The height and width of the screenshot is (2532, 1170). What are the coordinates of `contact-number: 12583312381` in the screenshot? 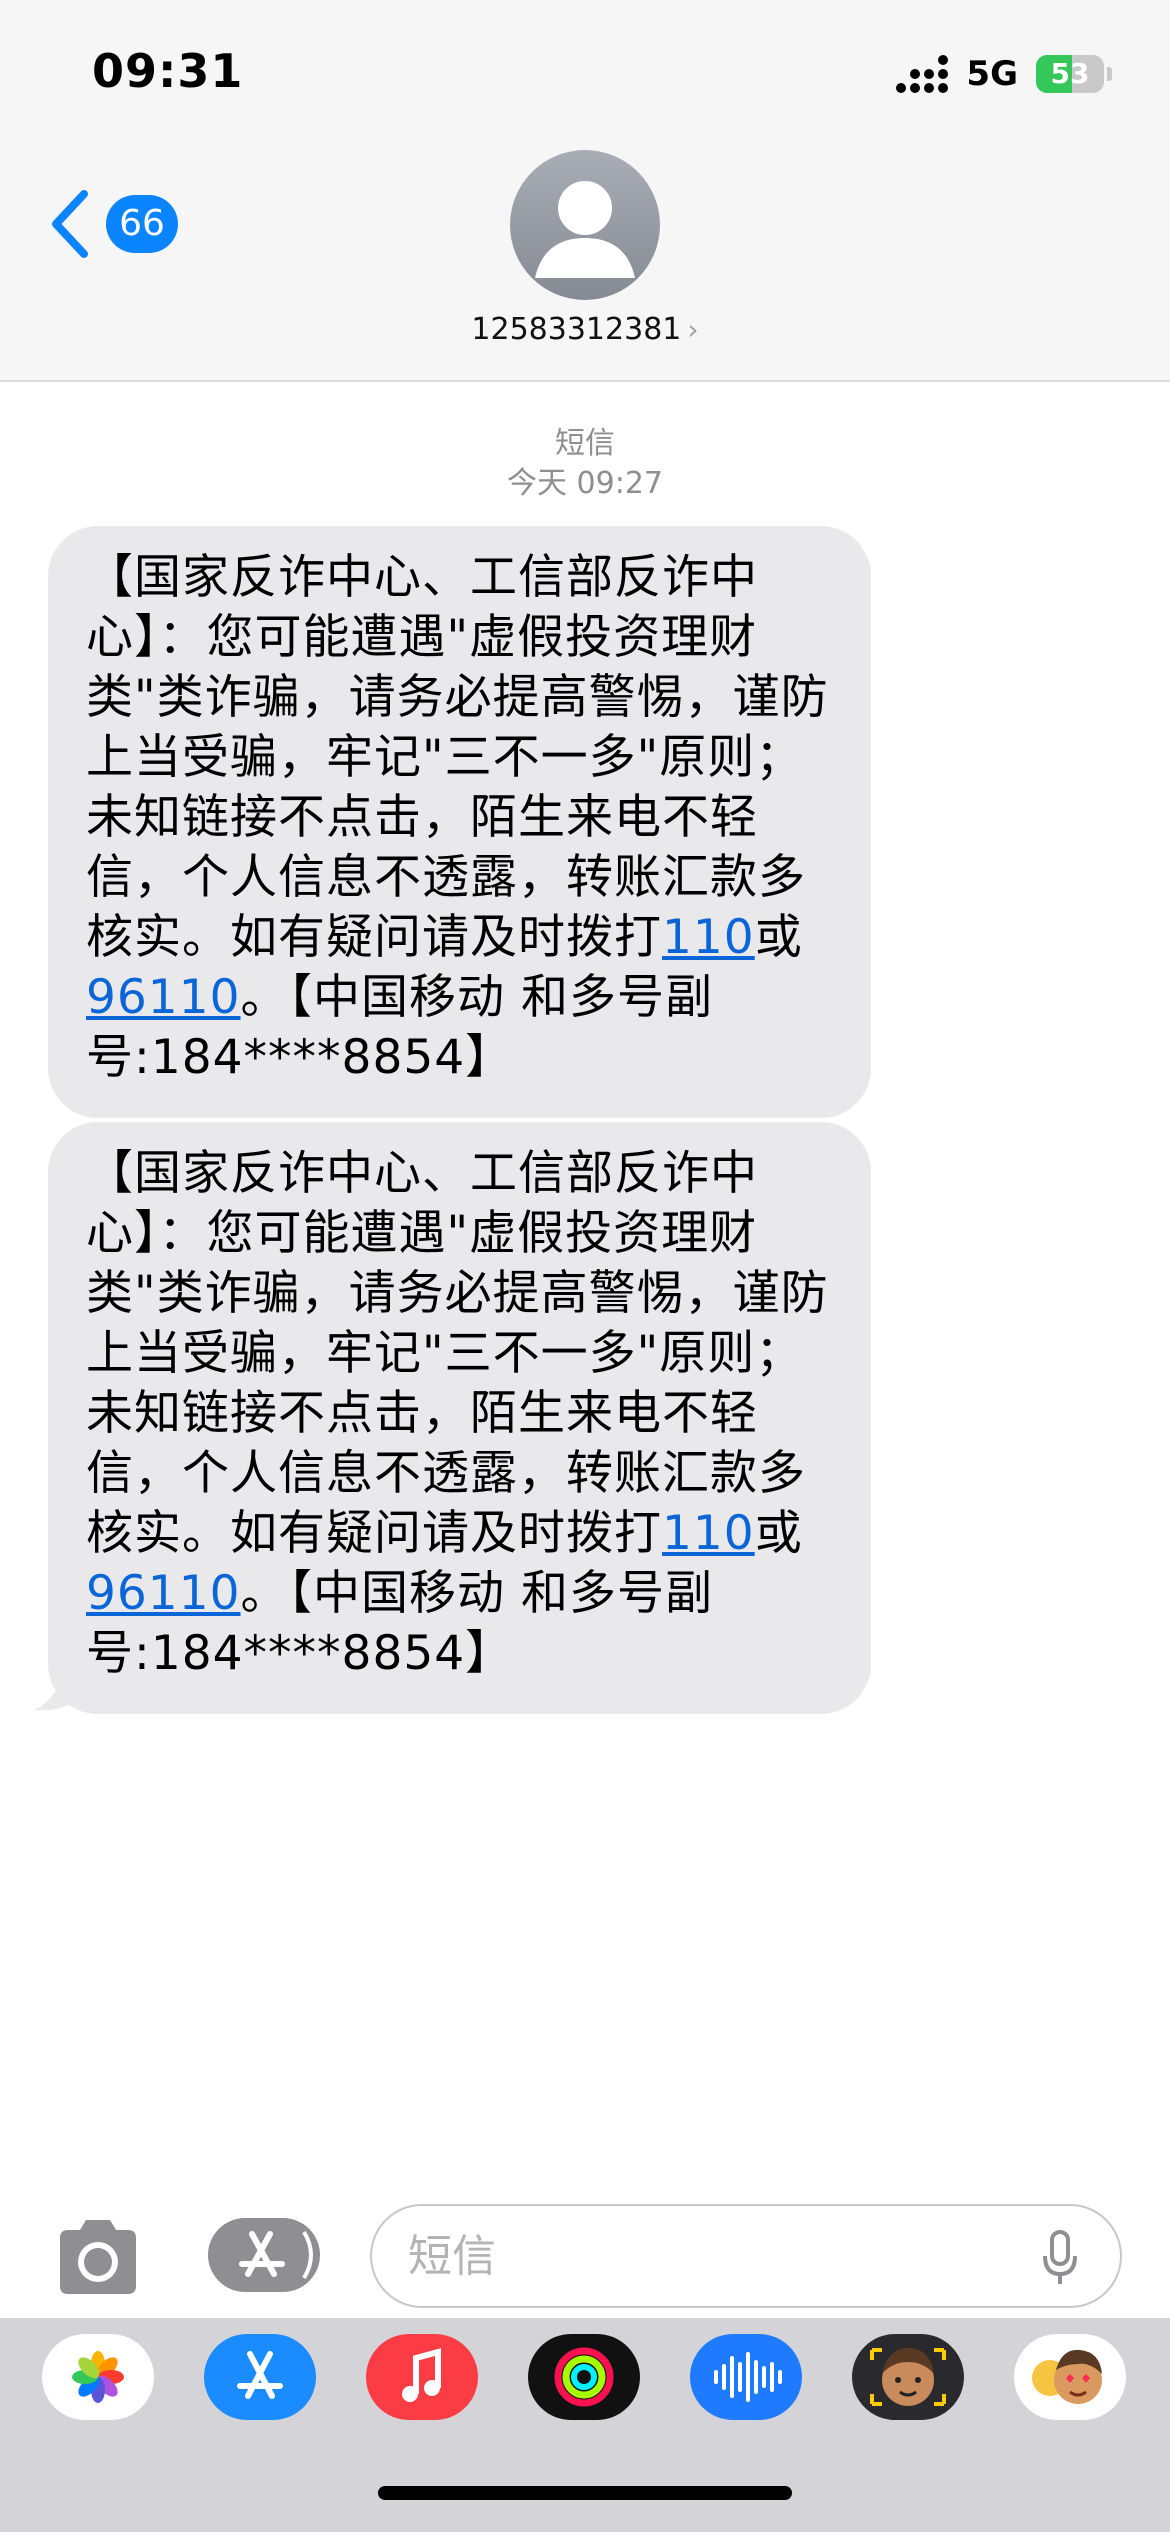 It's located at (576, 329).